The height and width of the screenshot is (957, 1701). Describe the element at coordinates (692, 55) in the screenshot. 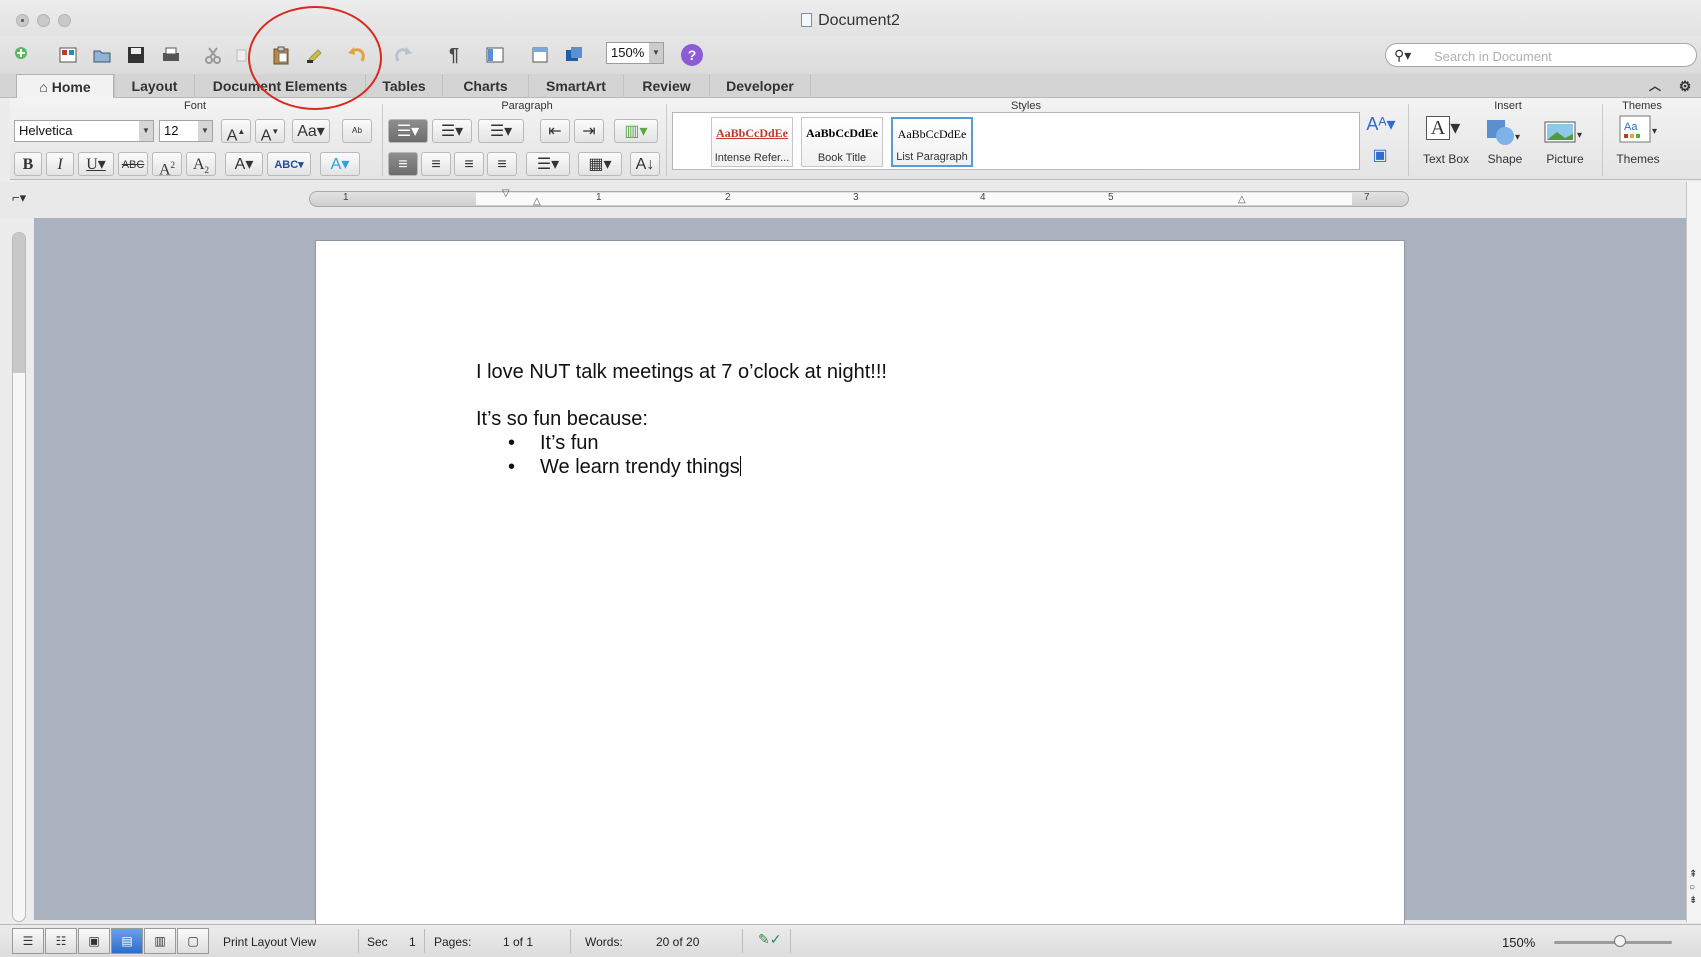

I see `help-icon: ?` at that location.